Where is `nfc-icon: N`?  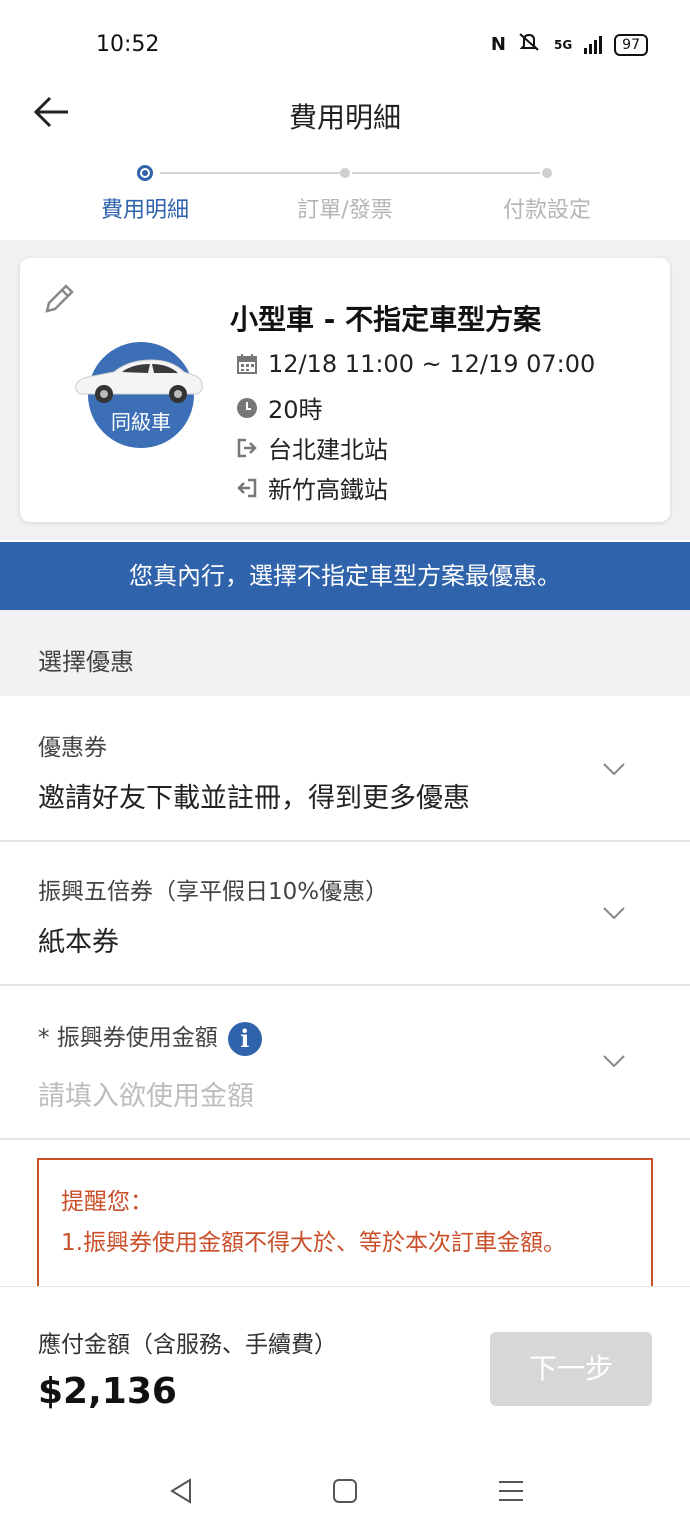 nfc-icon: N is located at coordinates (498, 44).